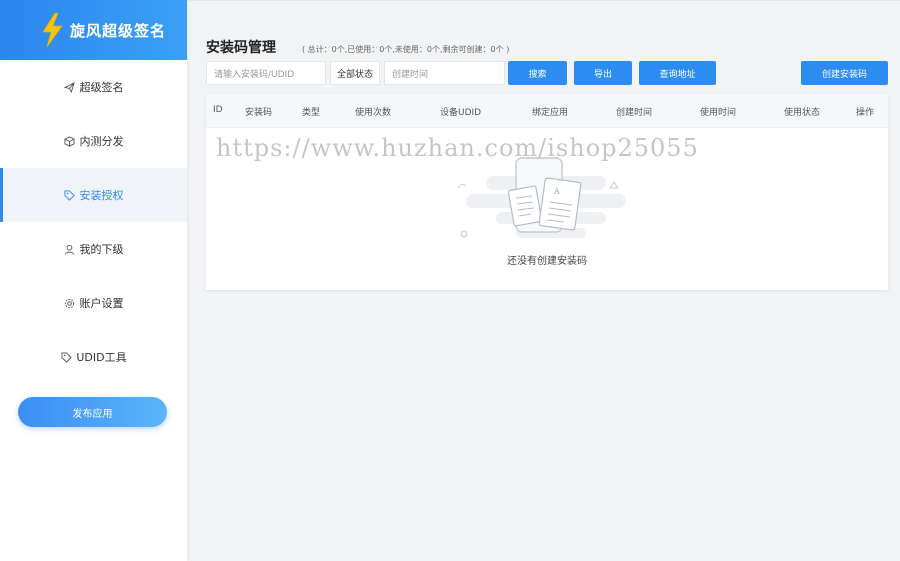 The width and height of the screenshot is (900, 561). What do you see at coordinates (543, 0) in the screenshot?
I see `divider` at bounding box center [543, 0].